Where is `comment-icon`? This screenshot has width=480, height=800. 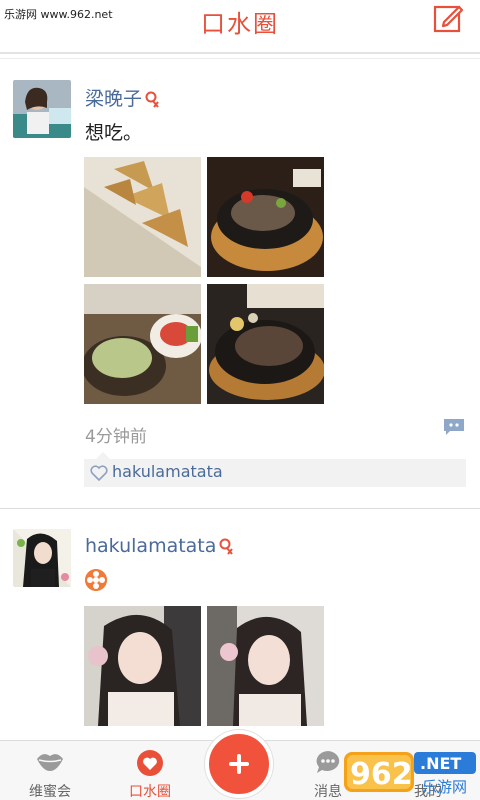 comment-icon is located at coordinates (454, 427).